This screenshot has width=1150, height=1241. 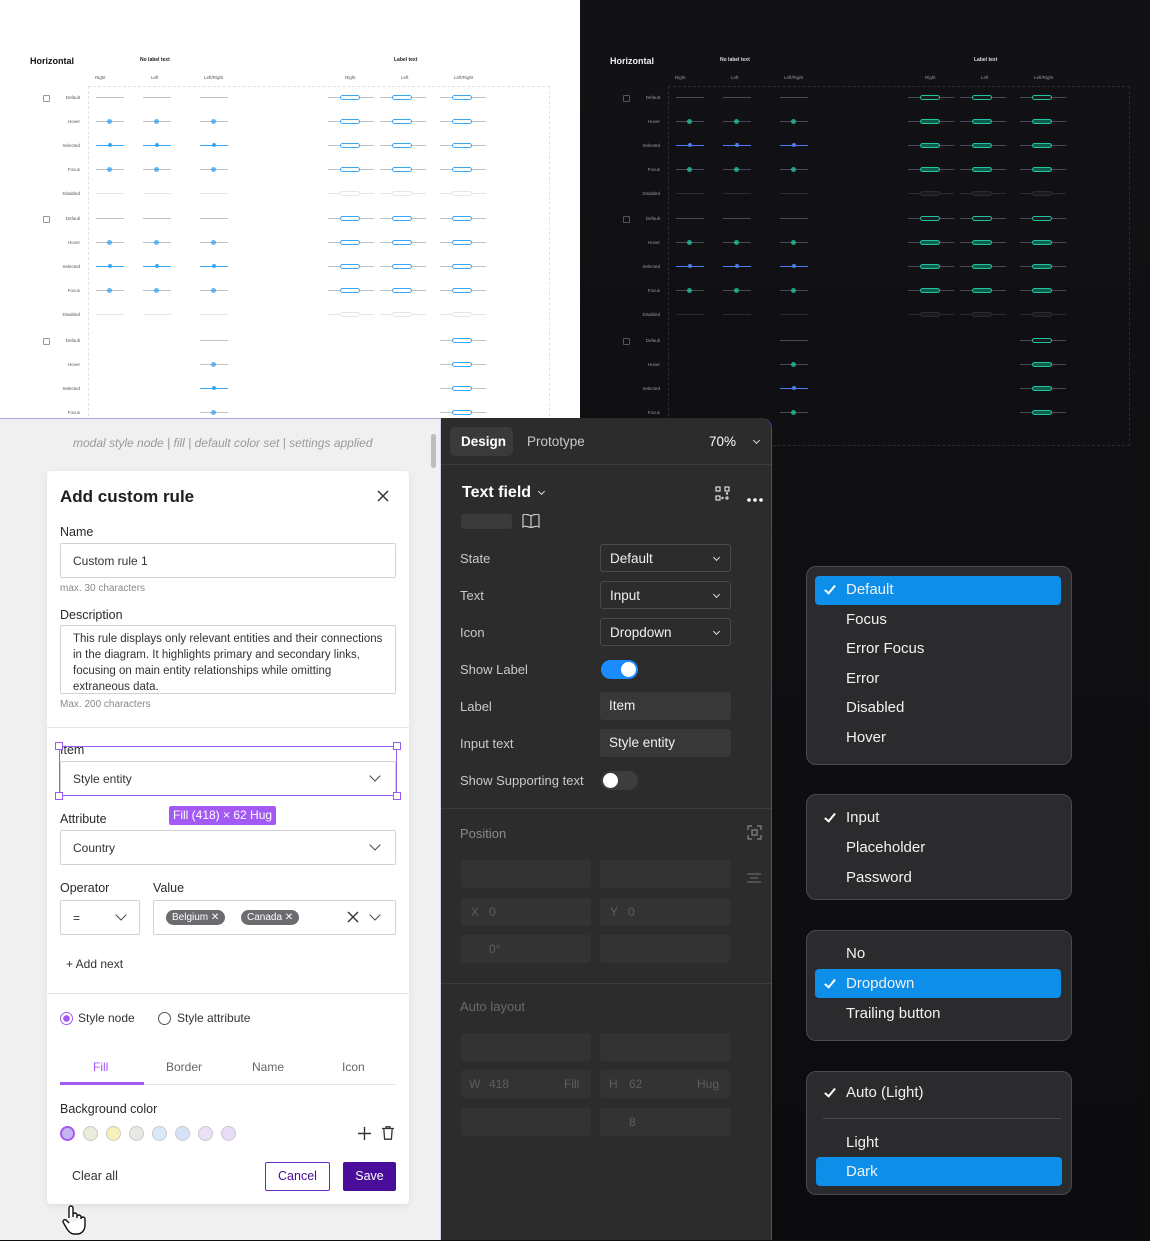 I want to click on cancel-button: Cancel, so click(x=297, y=1176).